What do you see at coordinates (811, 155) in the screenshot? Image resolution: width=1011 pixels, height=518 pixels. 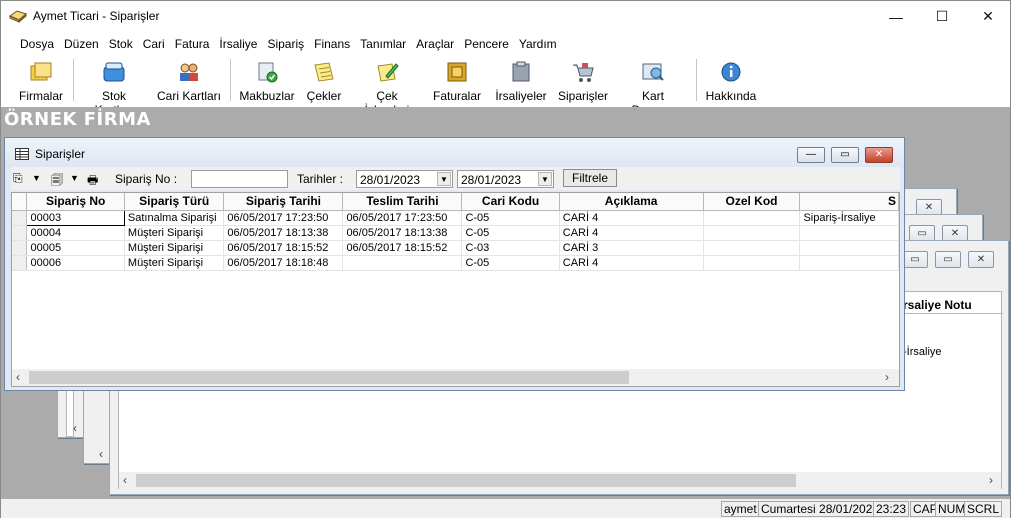 I see `child-minimize-button: —` at bounding box center [811, 155].